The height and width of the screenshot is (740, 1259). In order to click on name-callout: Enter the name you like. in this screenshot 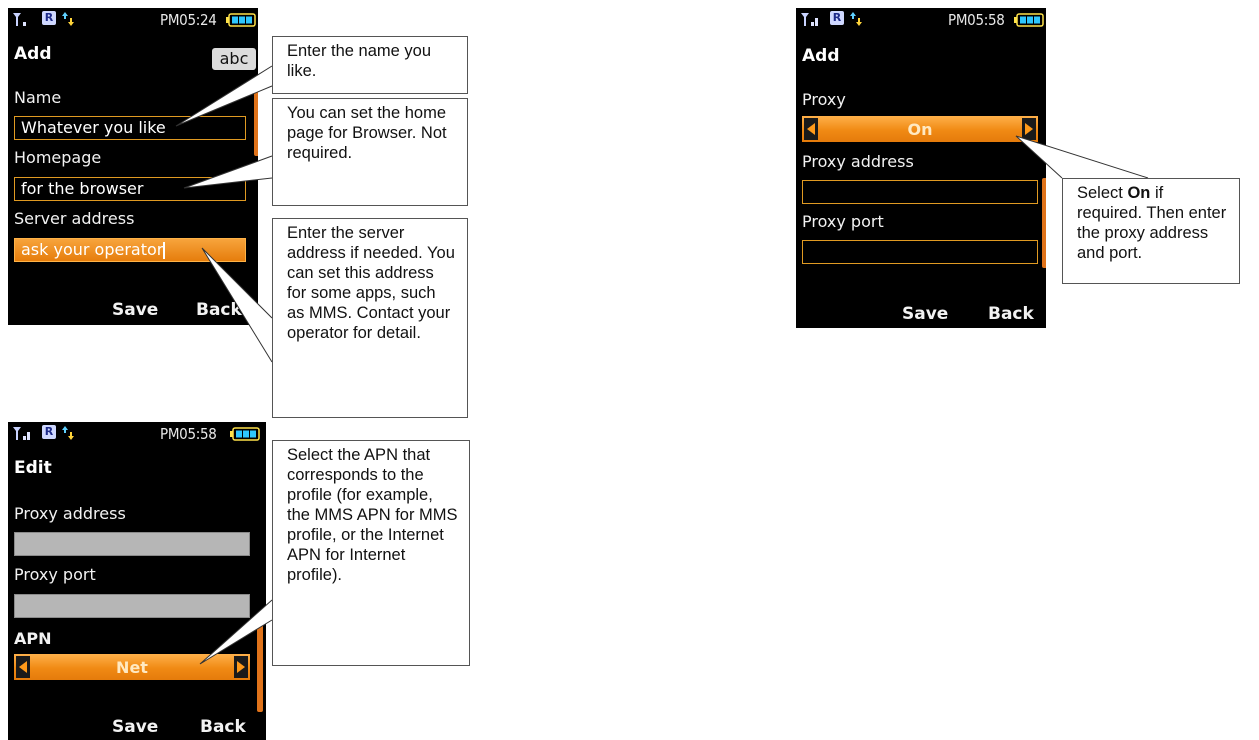, I will do `click(370, 65)`.